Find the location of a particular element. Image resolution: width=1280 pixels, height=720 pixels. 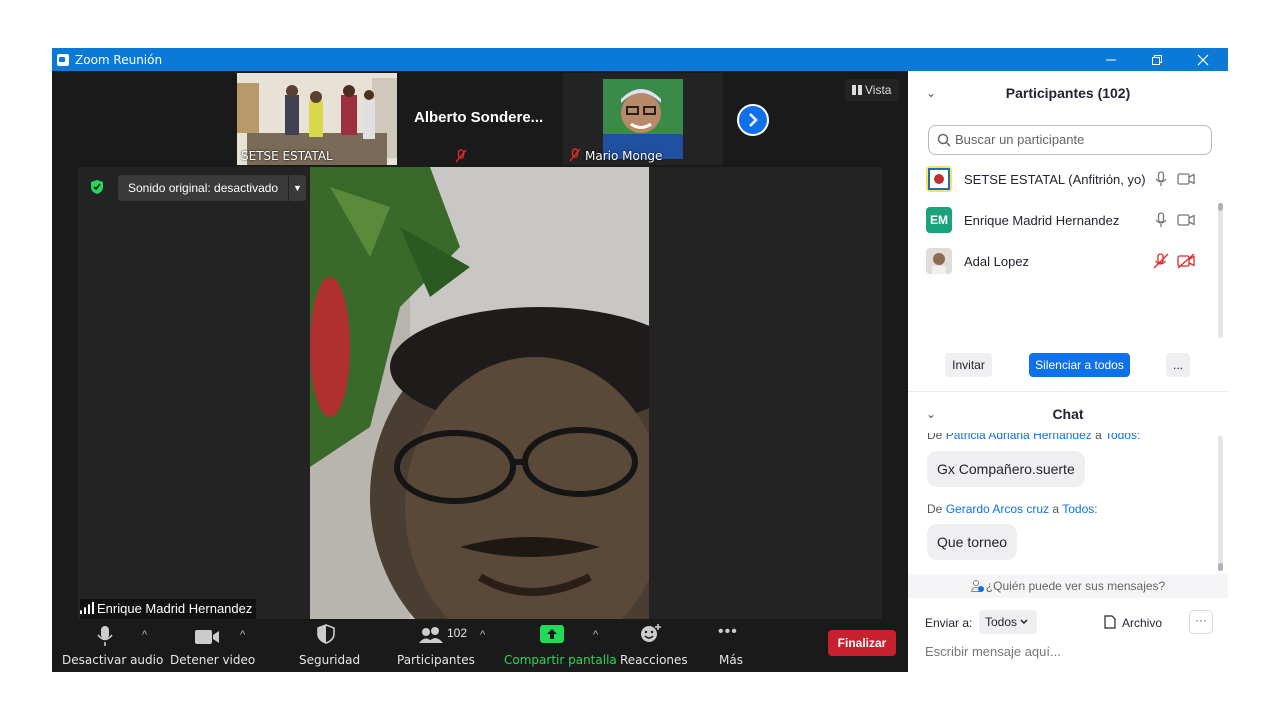

participants-count: 102 is located at coordinates (457, 633).